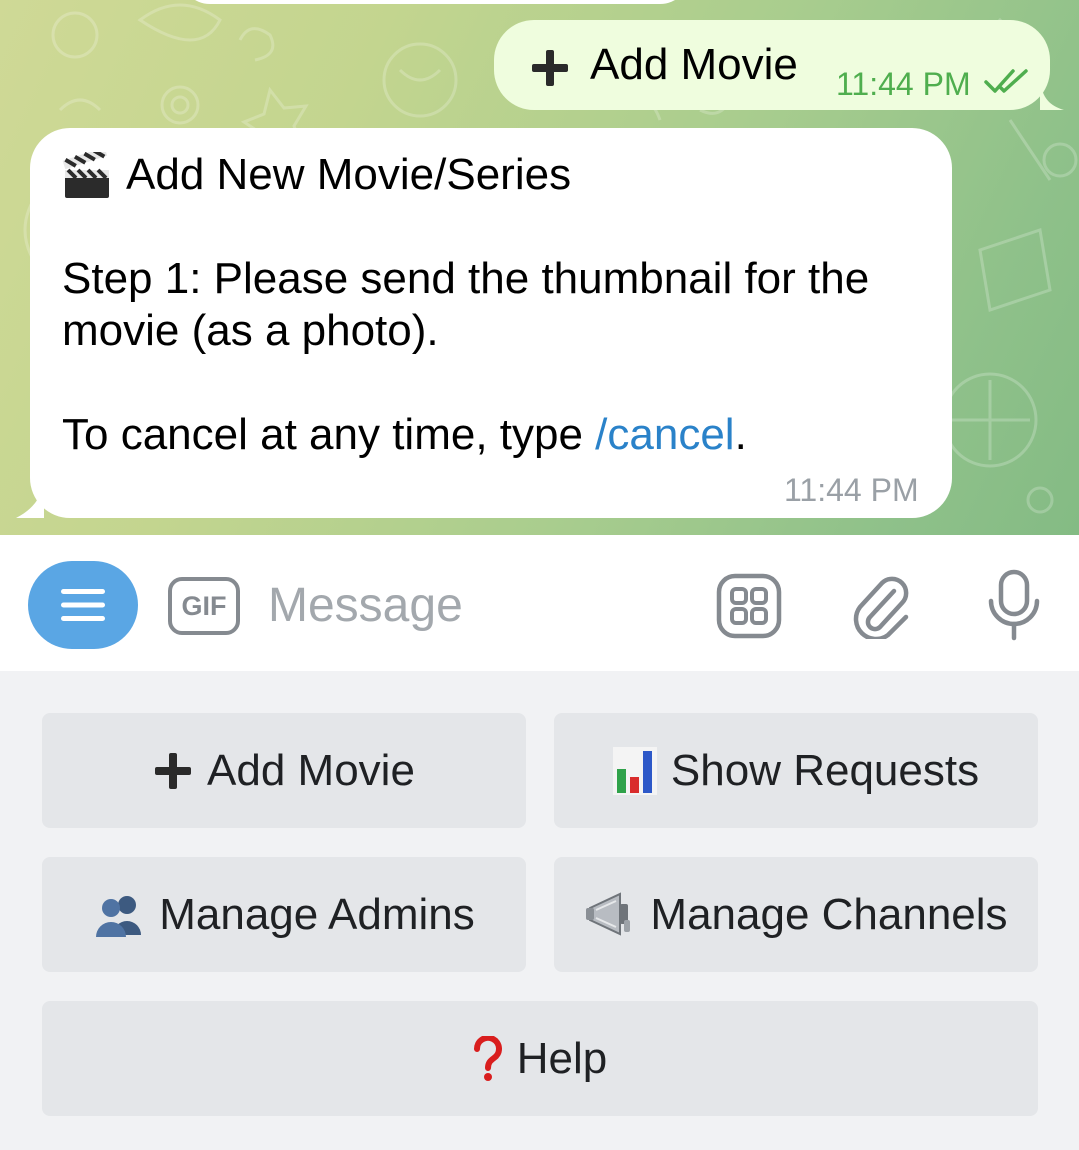 The height and width of the screenshot is (1150, 1079). What do you see at coordinates (562, 1058) in the screenshot?
I see `keyboard-button-label: Help` at bounding box center [562, 1058].